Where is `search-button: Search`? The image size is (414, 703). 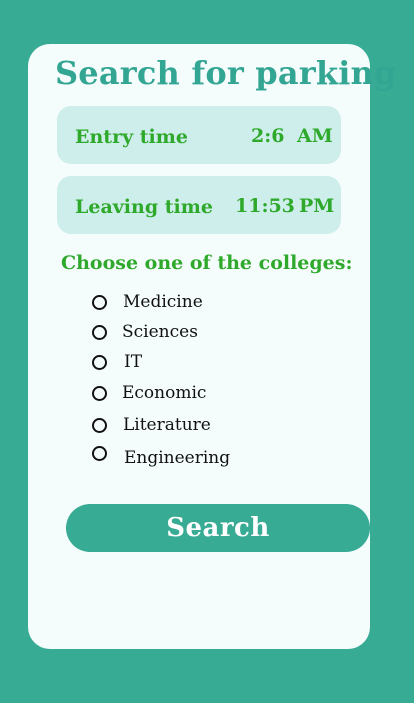 search-button: Search is located at coordinates (218, 528).